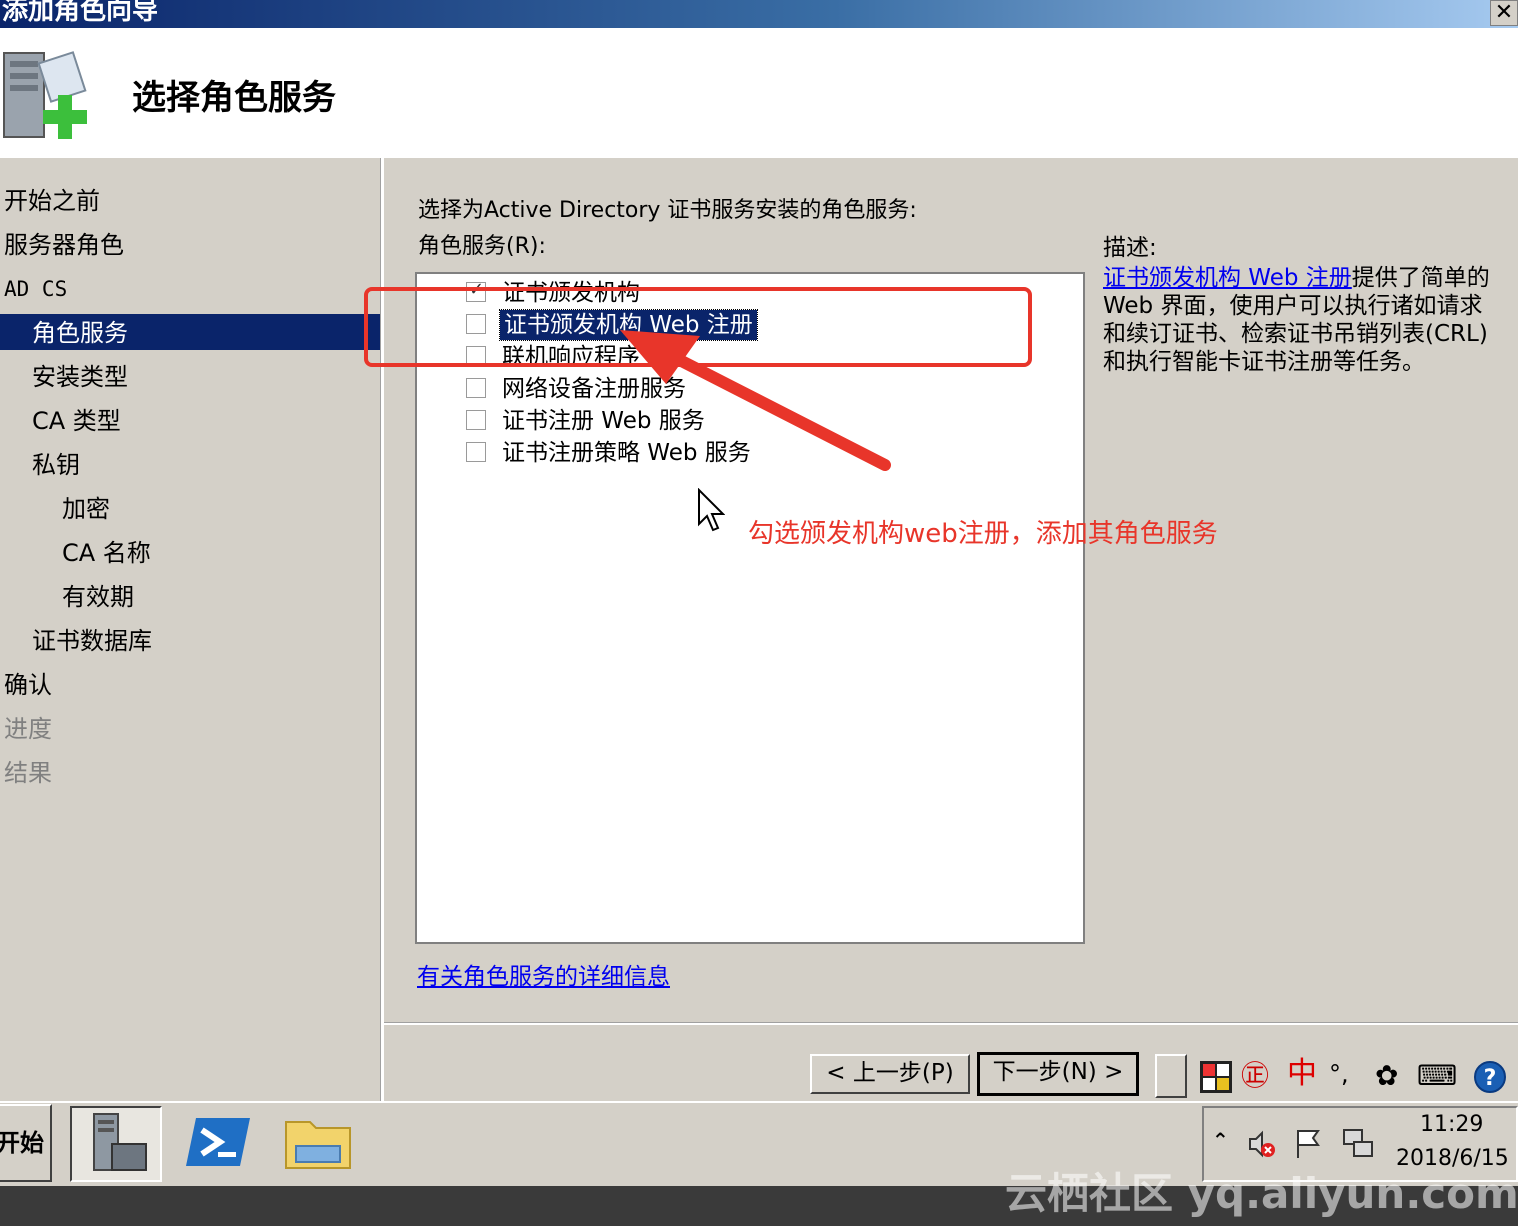  What do you see at coordinates (1308, 1143) in the screenshot?
I see `action-center-flag-icon` at bounding box center [1308, 1143].